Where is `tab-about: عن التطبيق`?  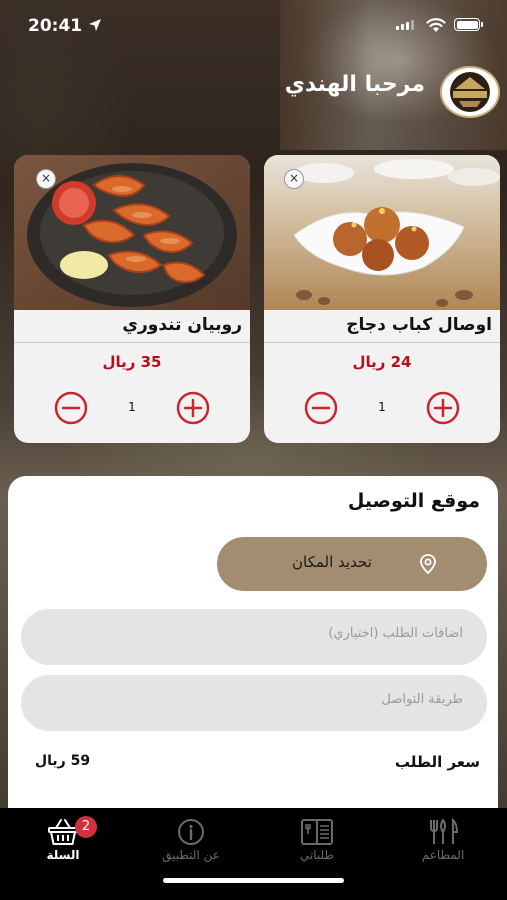
tab-about: عن التطبيق is located at coordinates (191, 845).